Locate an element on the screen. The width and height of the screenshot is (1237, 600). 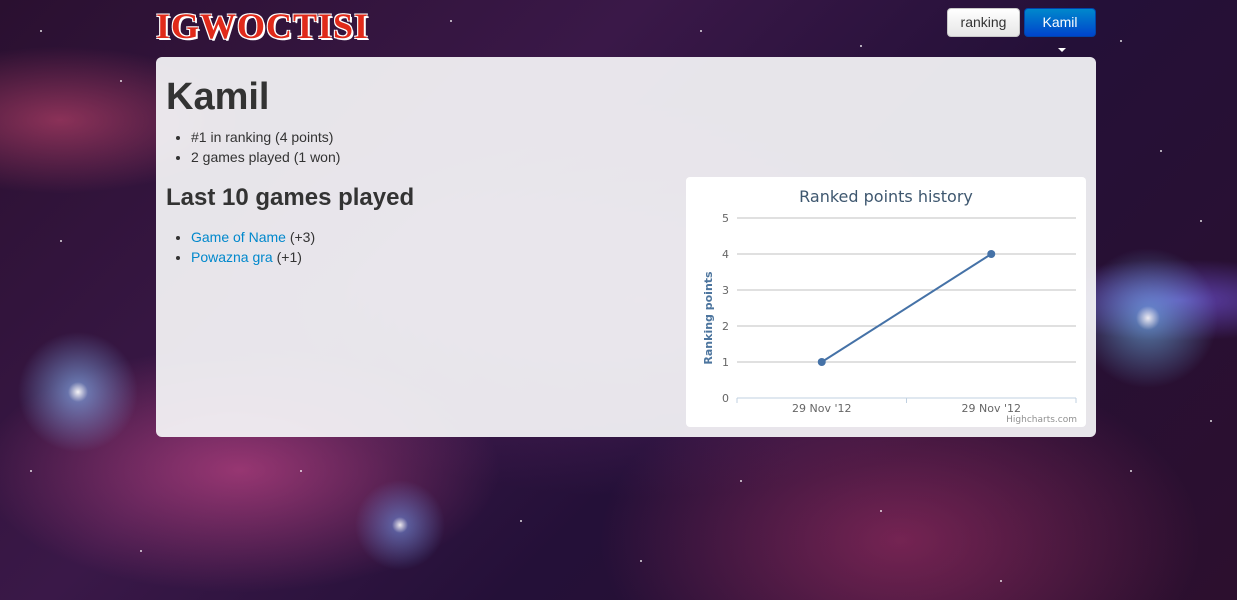
list-item: Powazna gra (+1) is located at coordinates (253, 257).